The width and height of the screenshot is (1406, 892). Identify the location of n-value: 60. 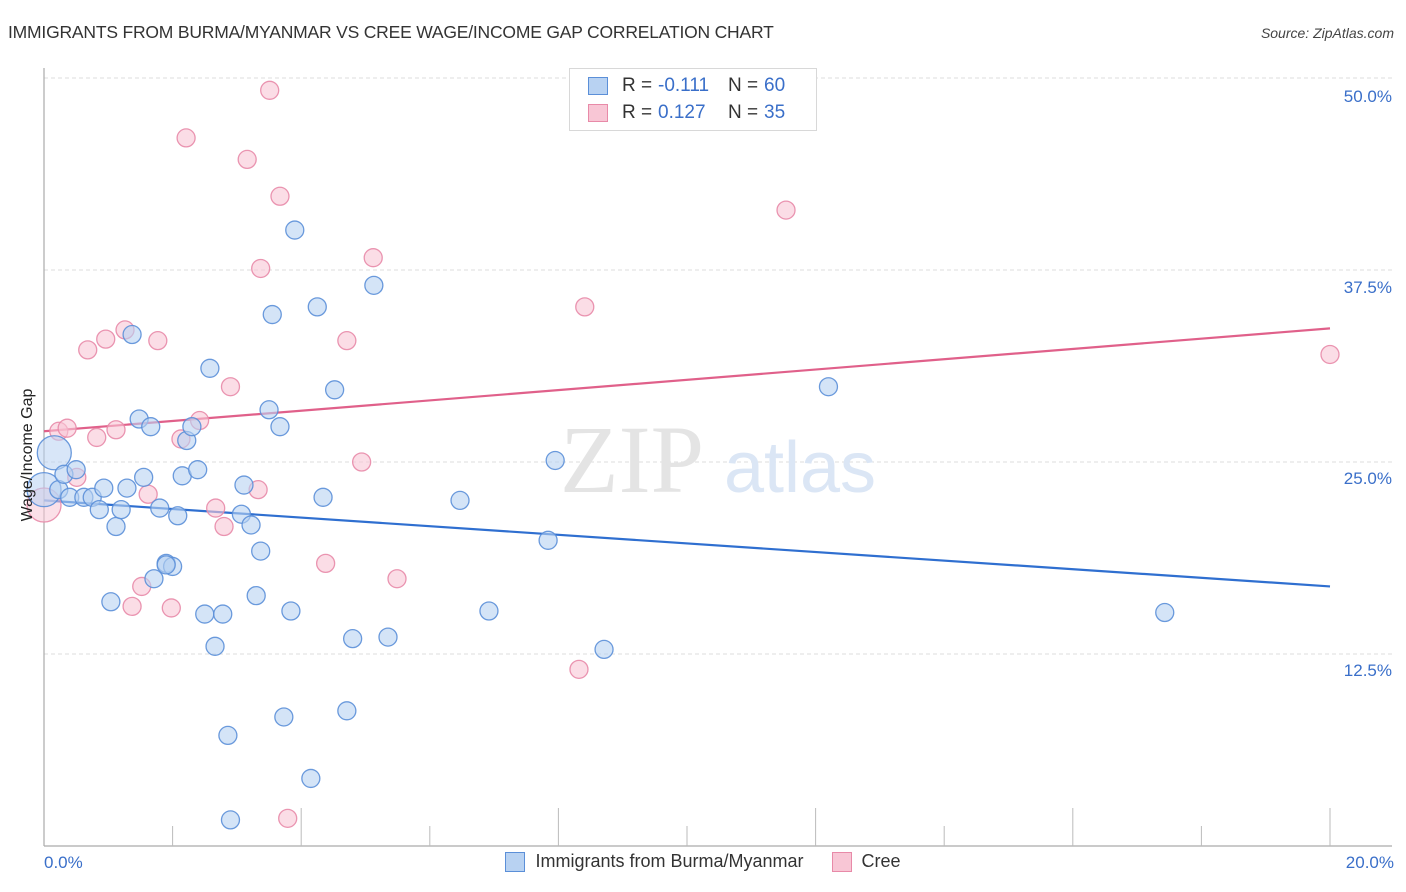
(775, 85).